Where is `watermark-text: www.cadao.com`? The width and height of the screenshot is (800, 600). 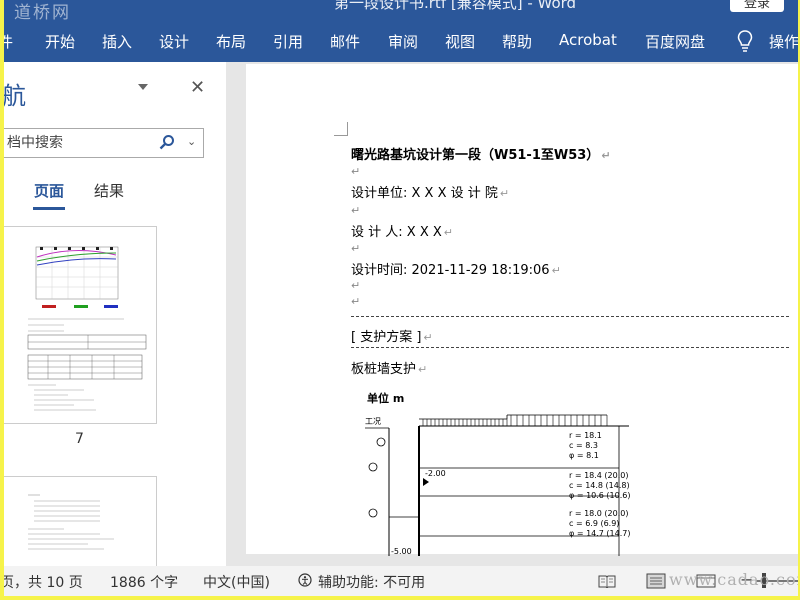
watermark-text: www.cadao.com is located at coordinates (733, 579).